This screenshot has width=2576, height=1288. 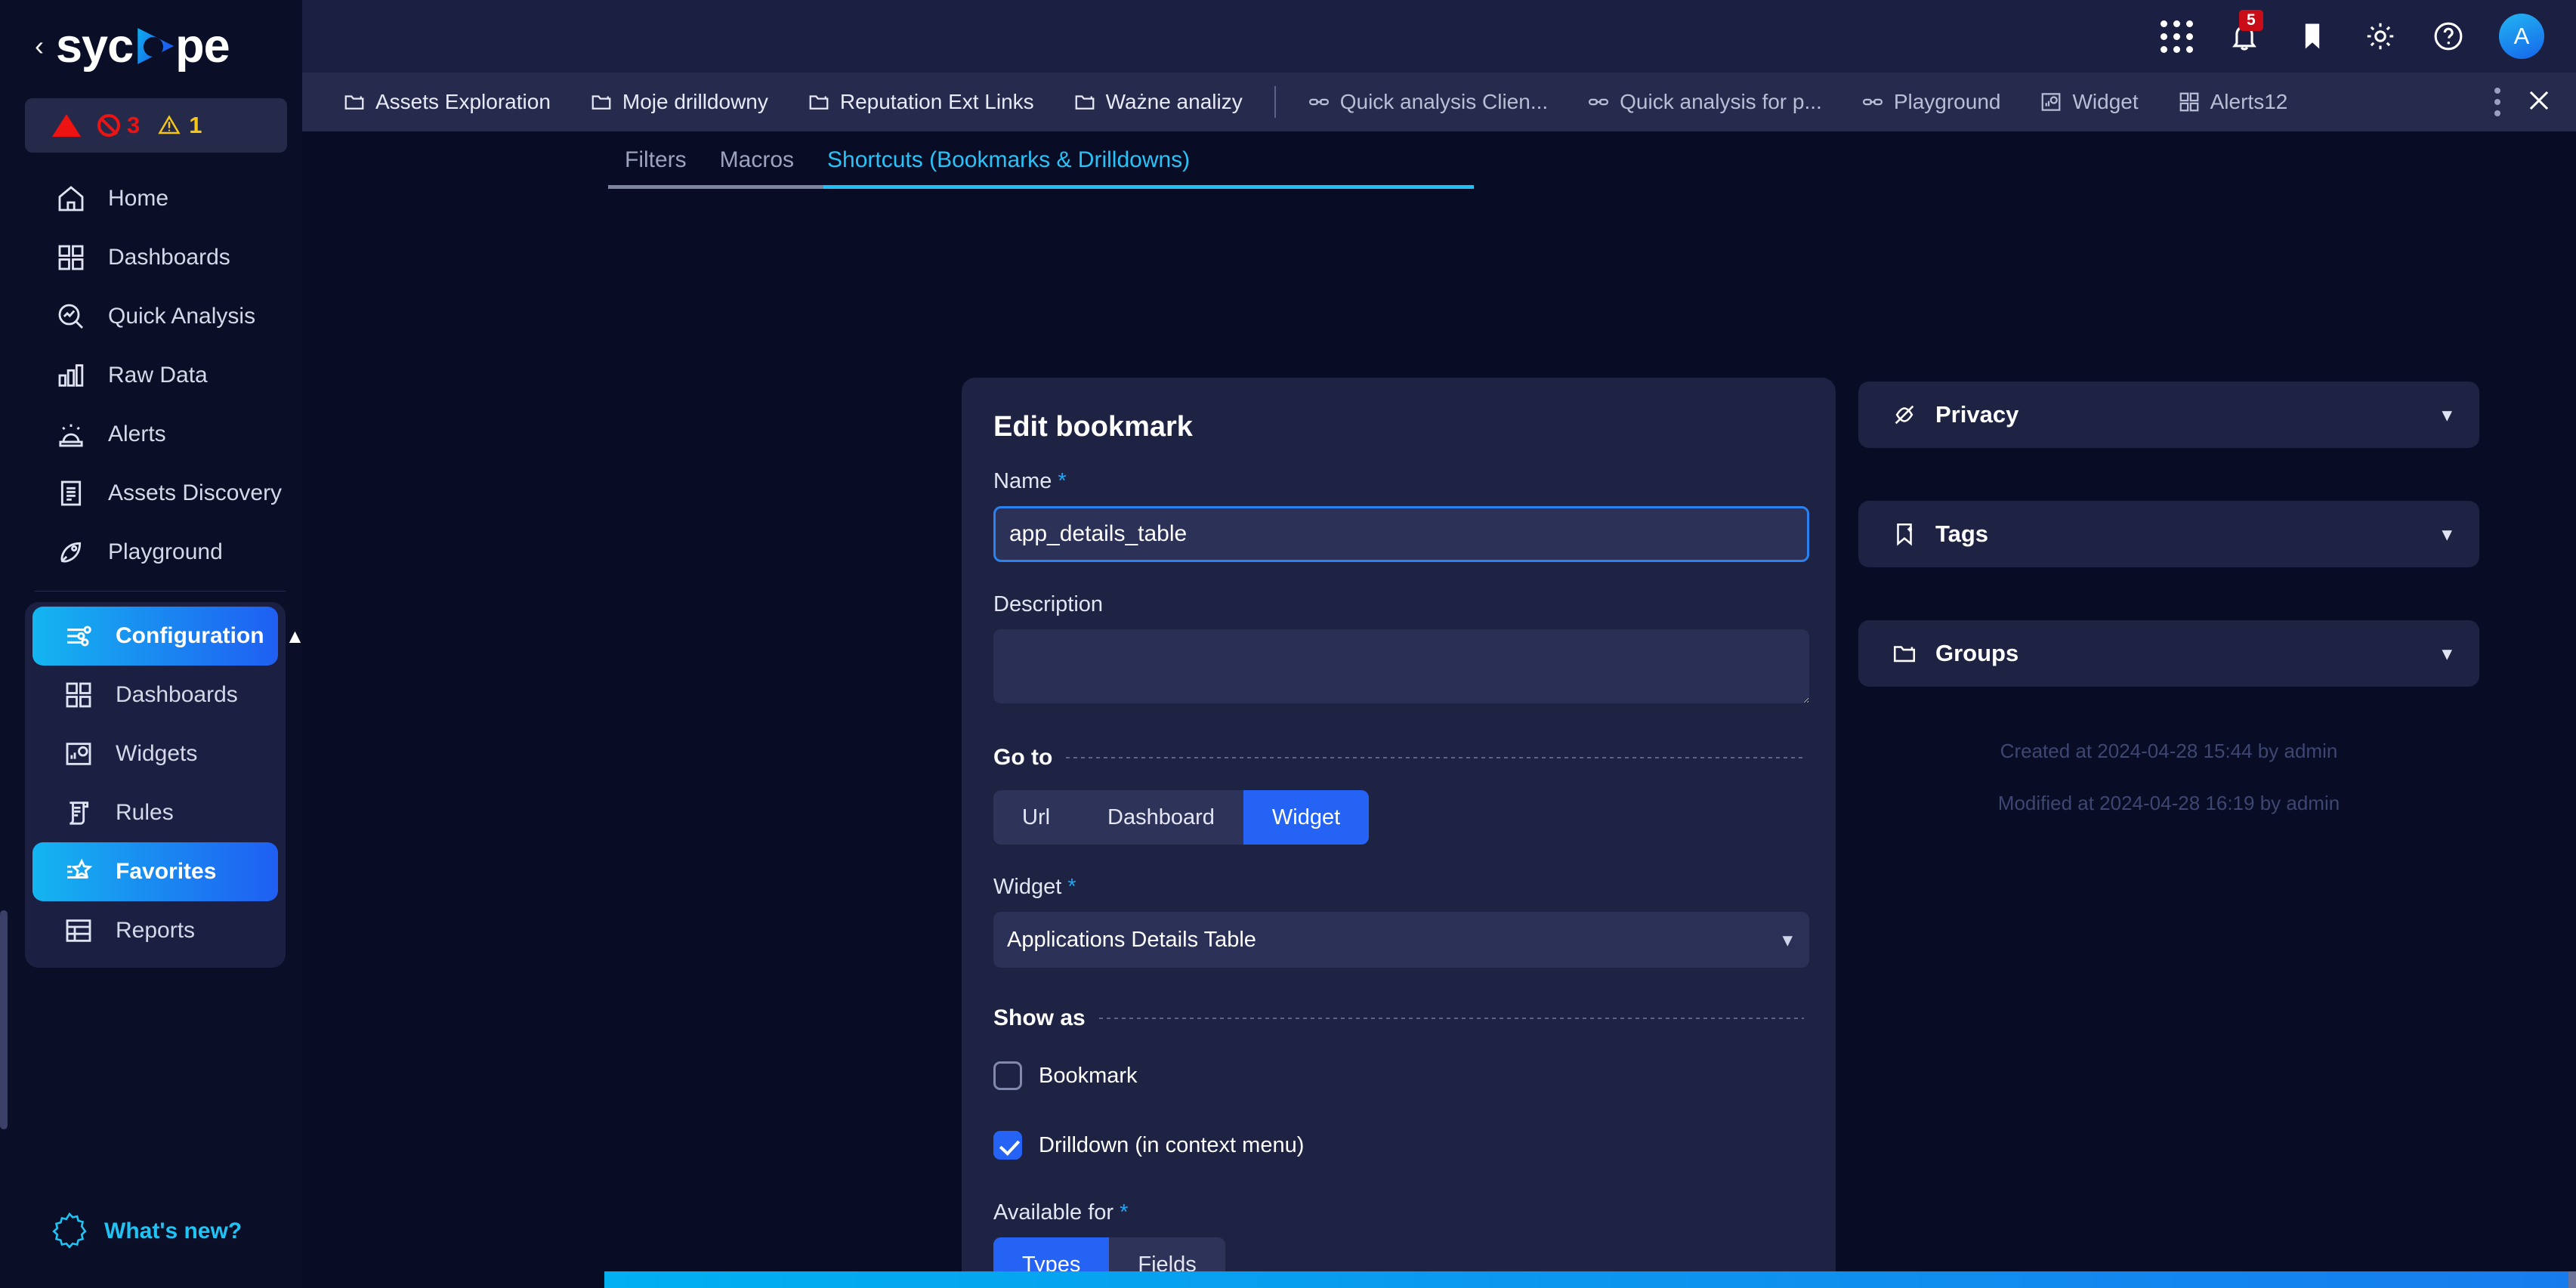 I want to click on link-icon, so click(x=1319, y=102).